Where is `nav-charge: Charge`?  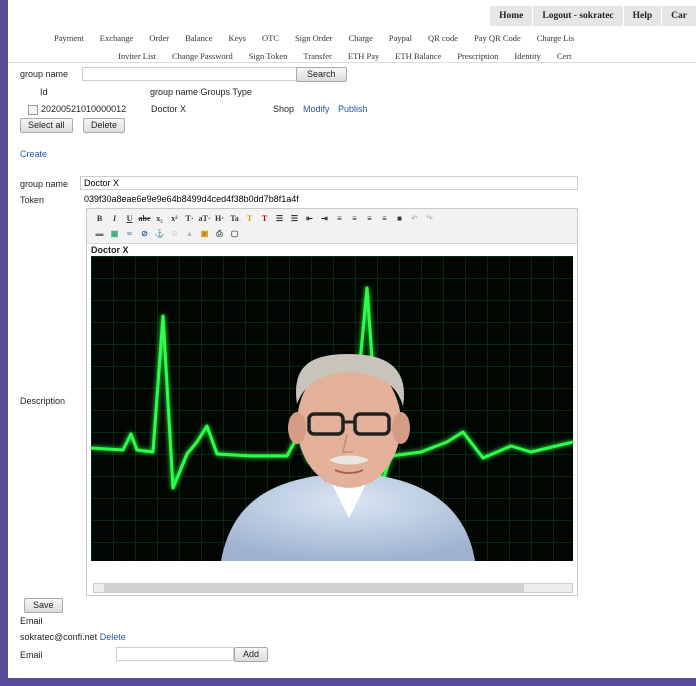 nav-charge: Charge is located at coordinates (361, 38).